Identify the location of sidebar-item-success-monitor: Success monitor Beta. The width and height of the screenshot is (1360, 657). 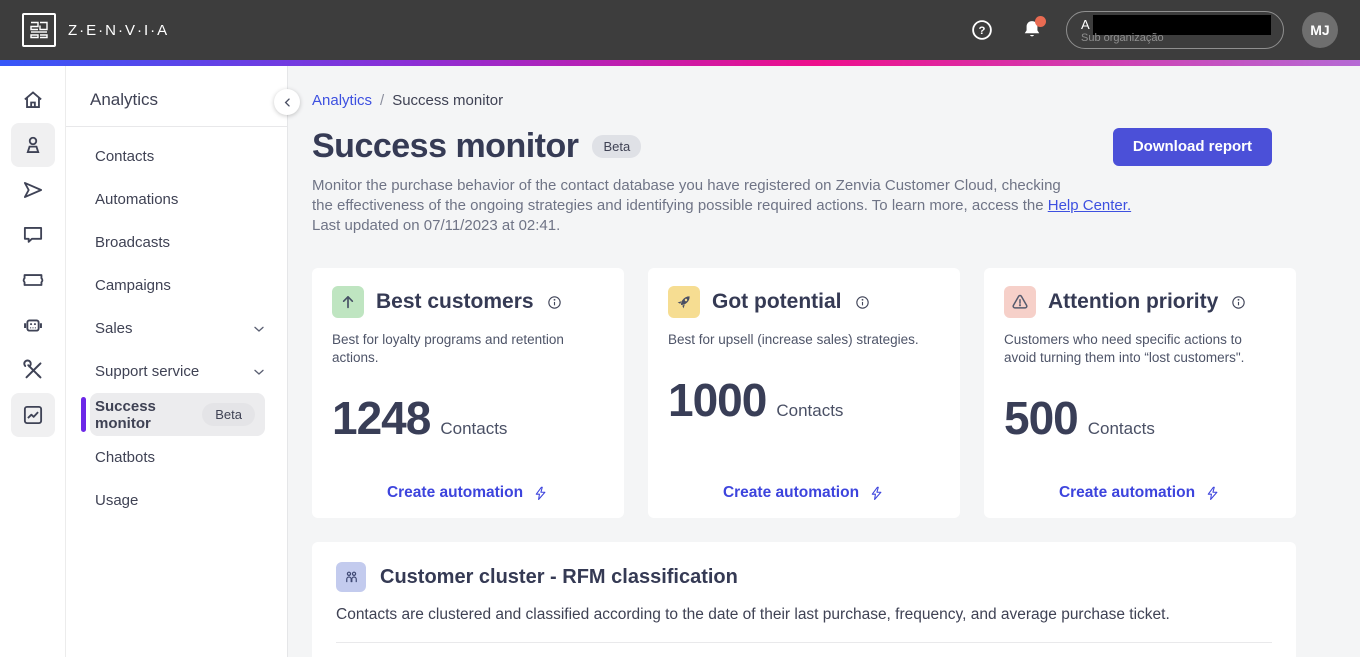
(173, 414).